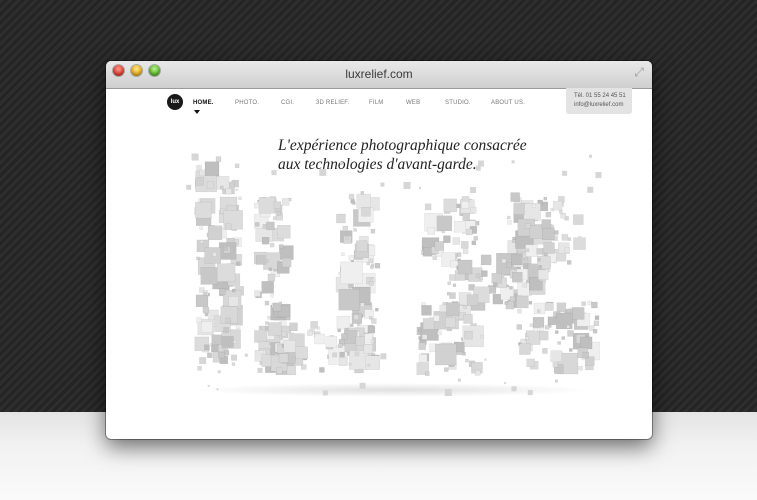 The height and width of the screenshot is (500, 757). I want to click on nav-about-us: ABOUT US., so click(508, 103).